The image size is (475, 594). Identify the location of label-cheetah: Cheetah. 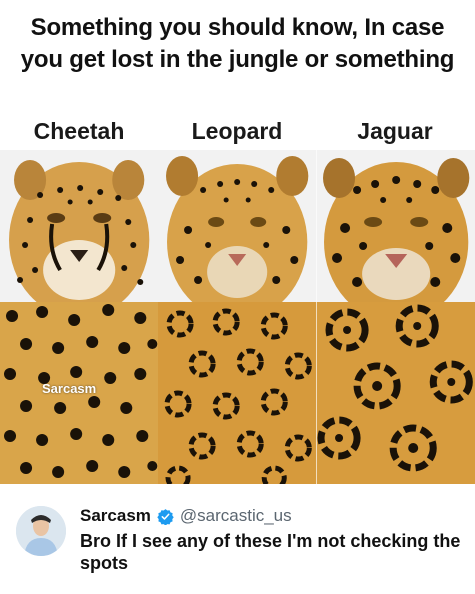
(79, 131).